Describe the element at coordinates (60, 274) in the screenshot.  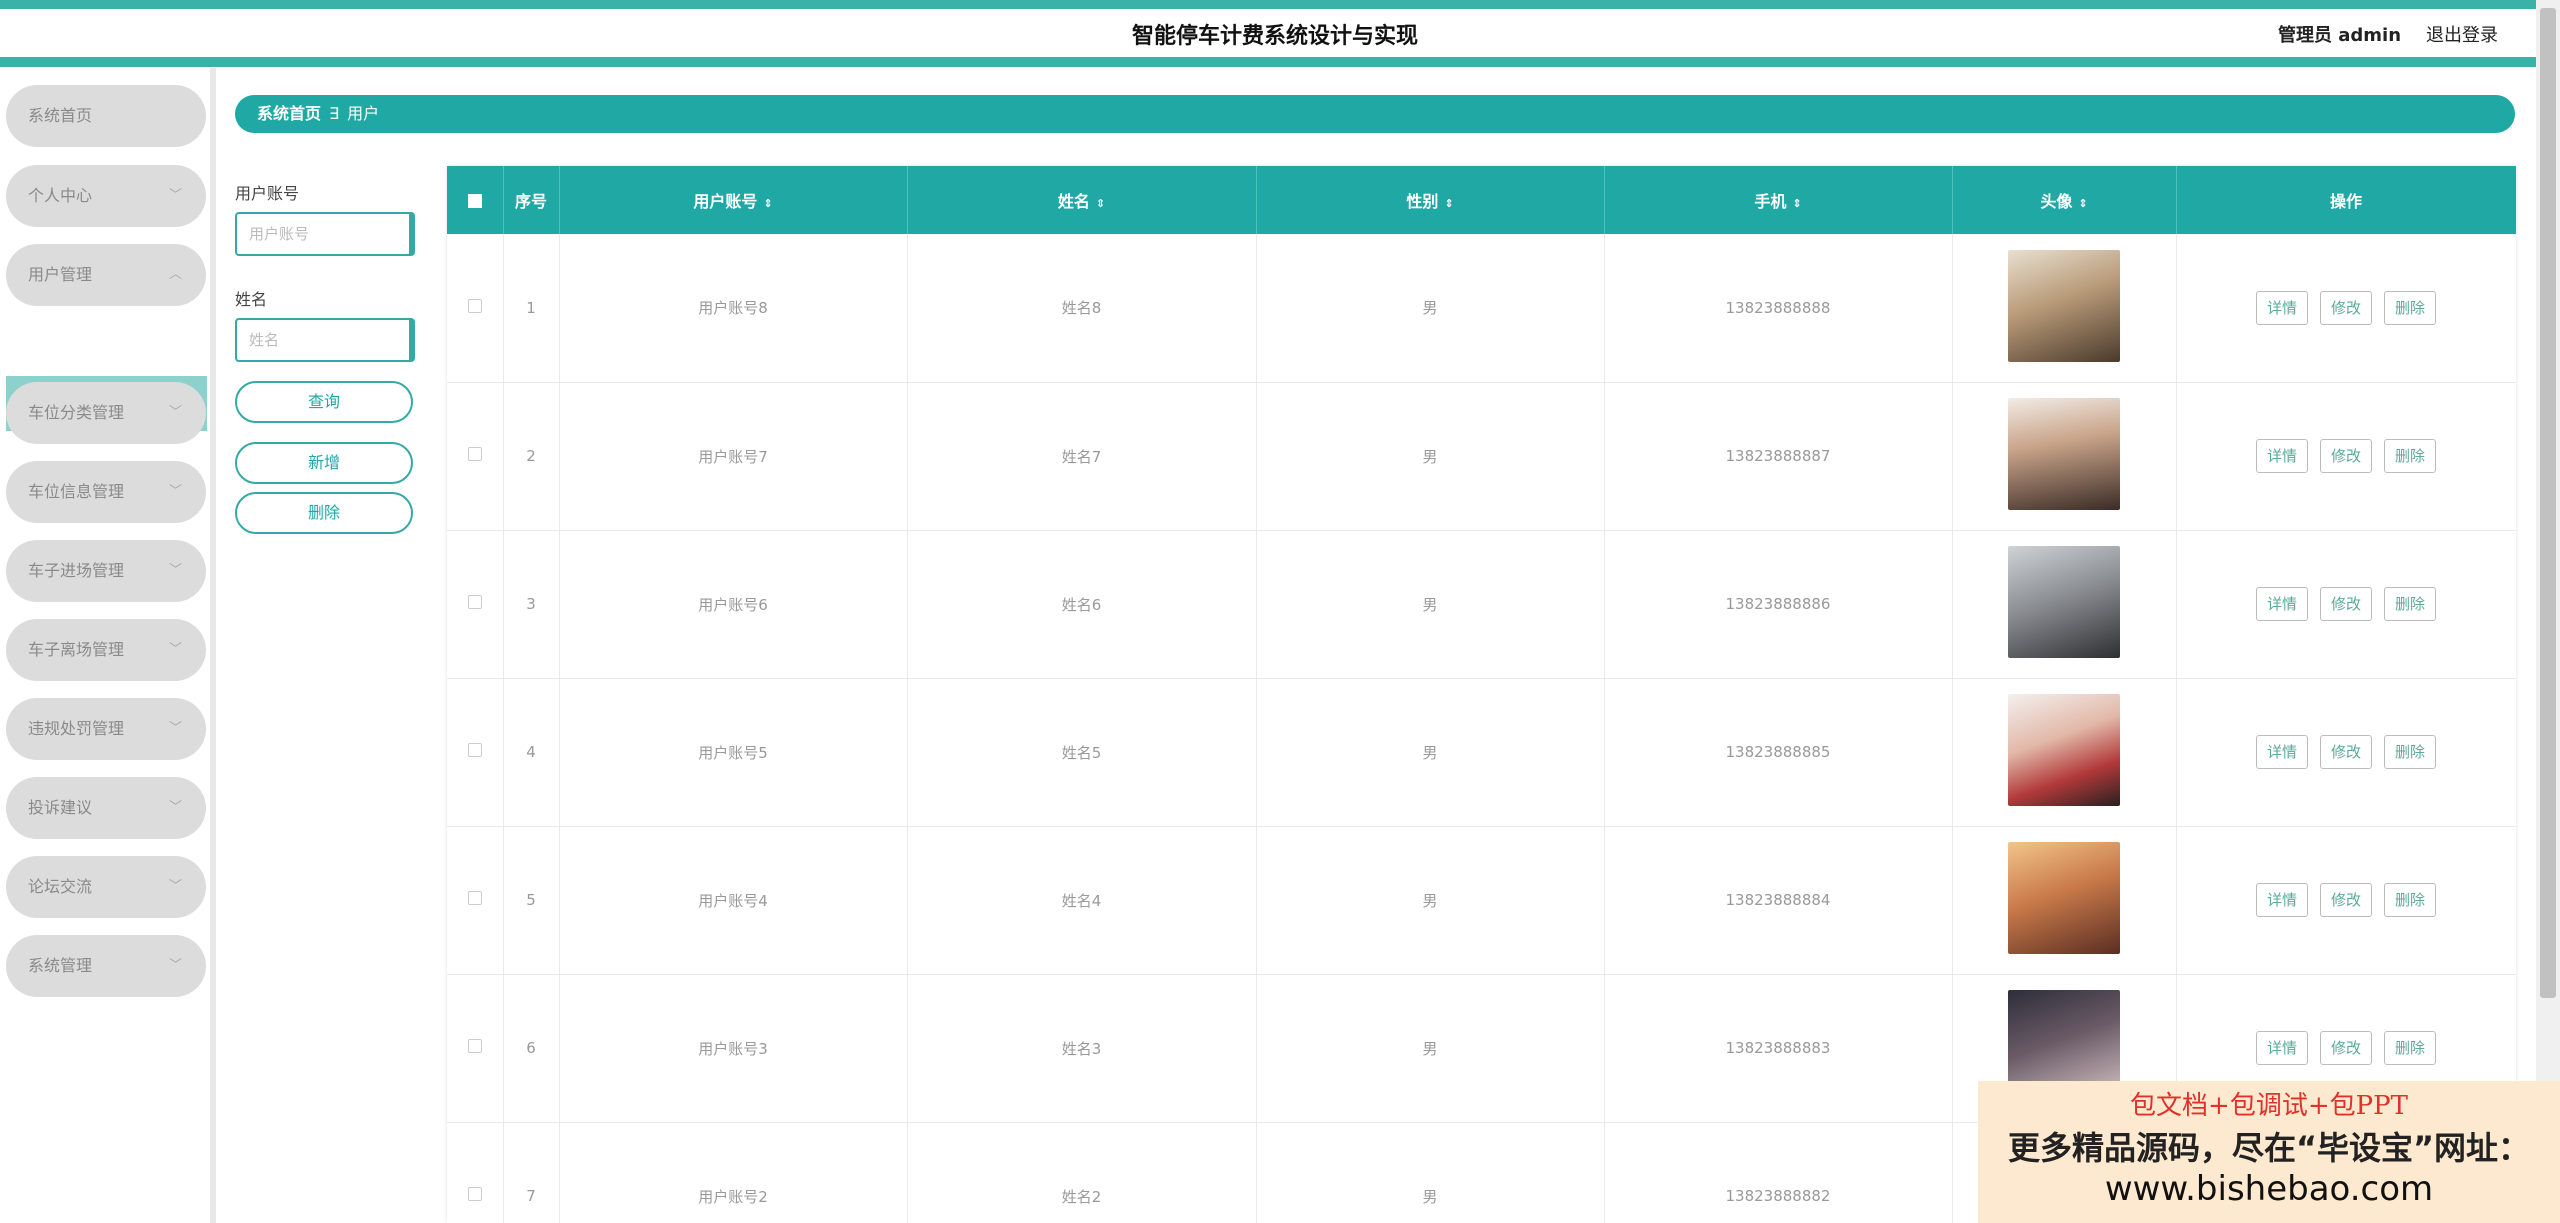
I see `sidebar-item-label: 用户管理` at that location.